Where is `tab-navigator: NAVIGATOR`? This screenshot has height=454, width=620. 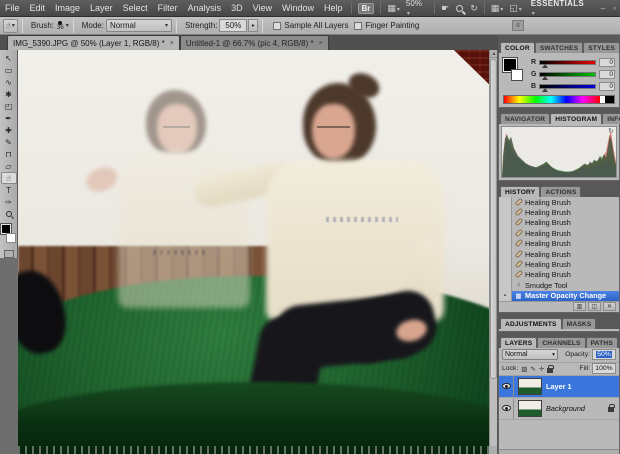 tab-navigator: NAVIGATOR is located at coordinates (525, 118).